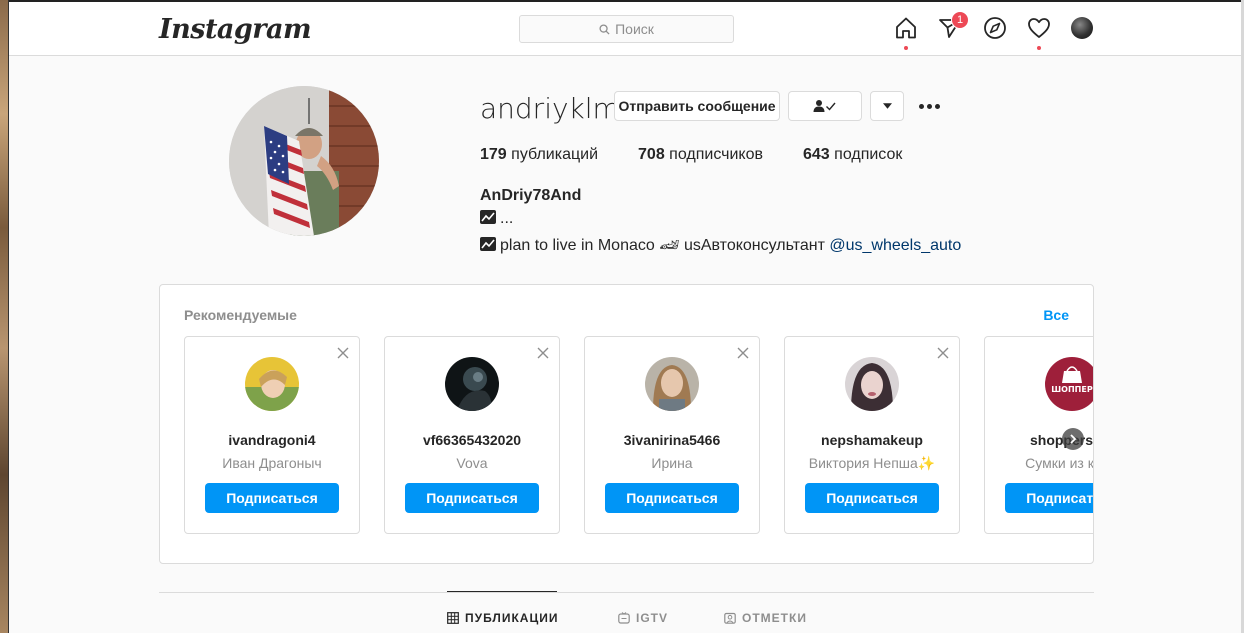 The height and width of the screenshot is (633, 1244). What do you see at coordinates (272, 440) in the screenshot?
I see `suggestion-username: ivandragoni4` at bounding box center [272, 440].